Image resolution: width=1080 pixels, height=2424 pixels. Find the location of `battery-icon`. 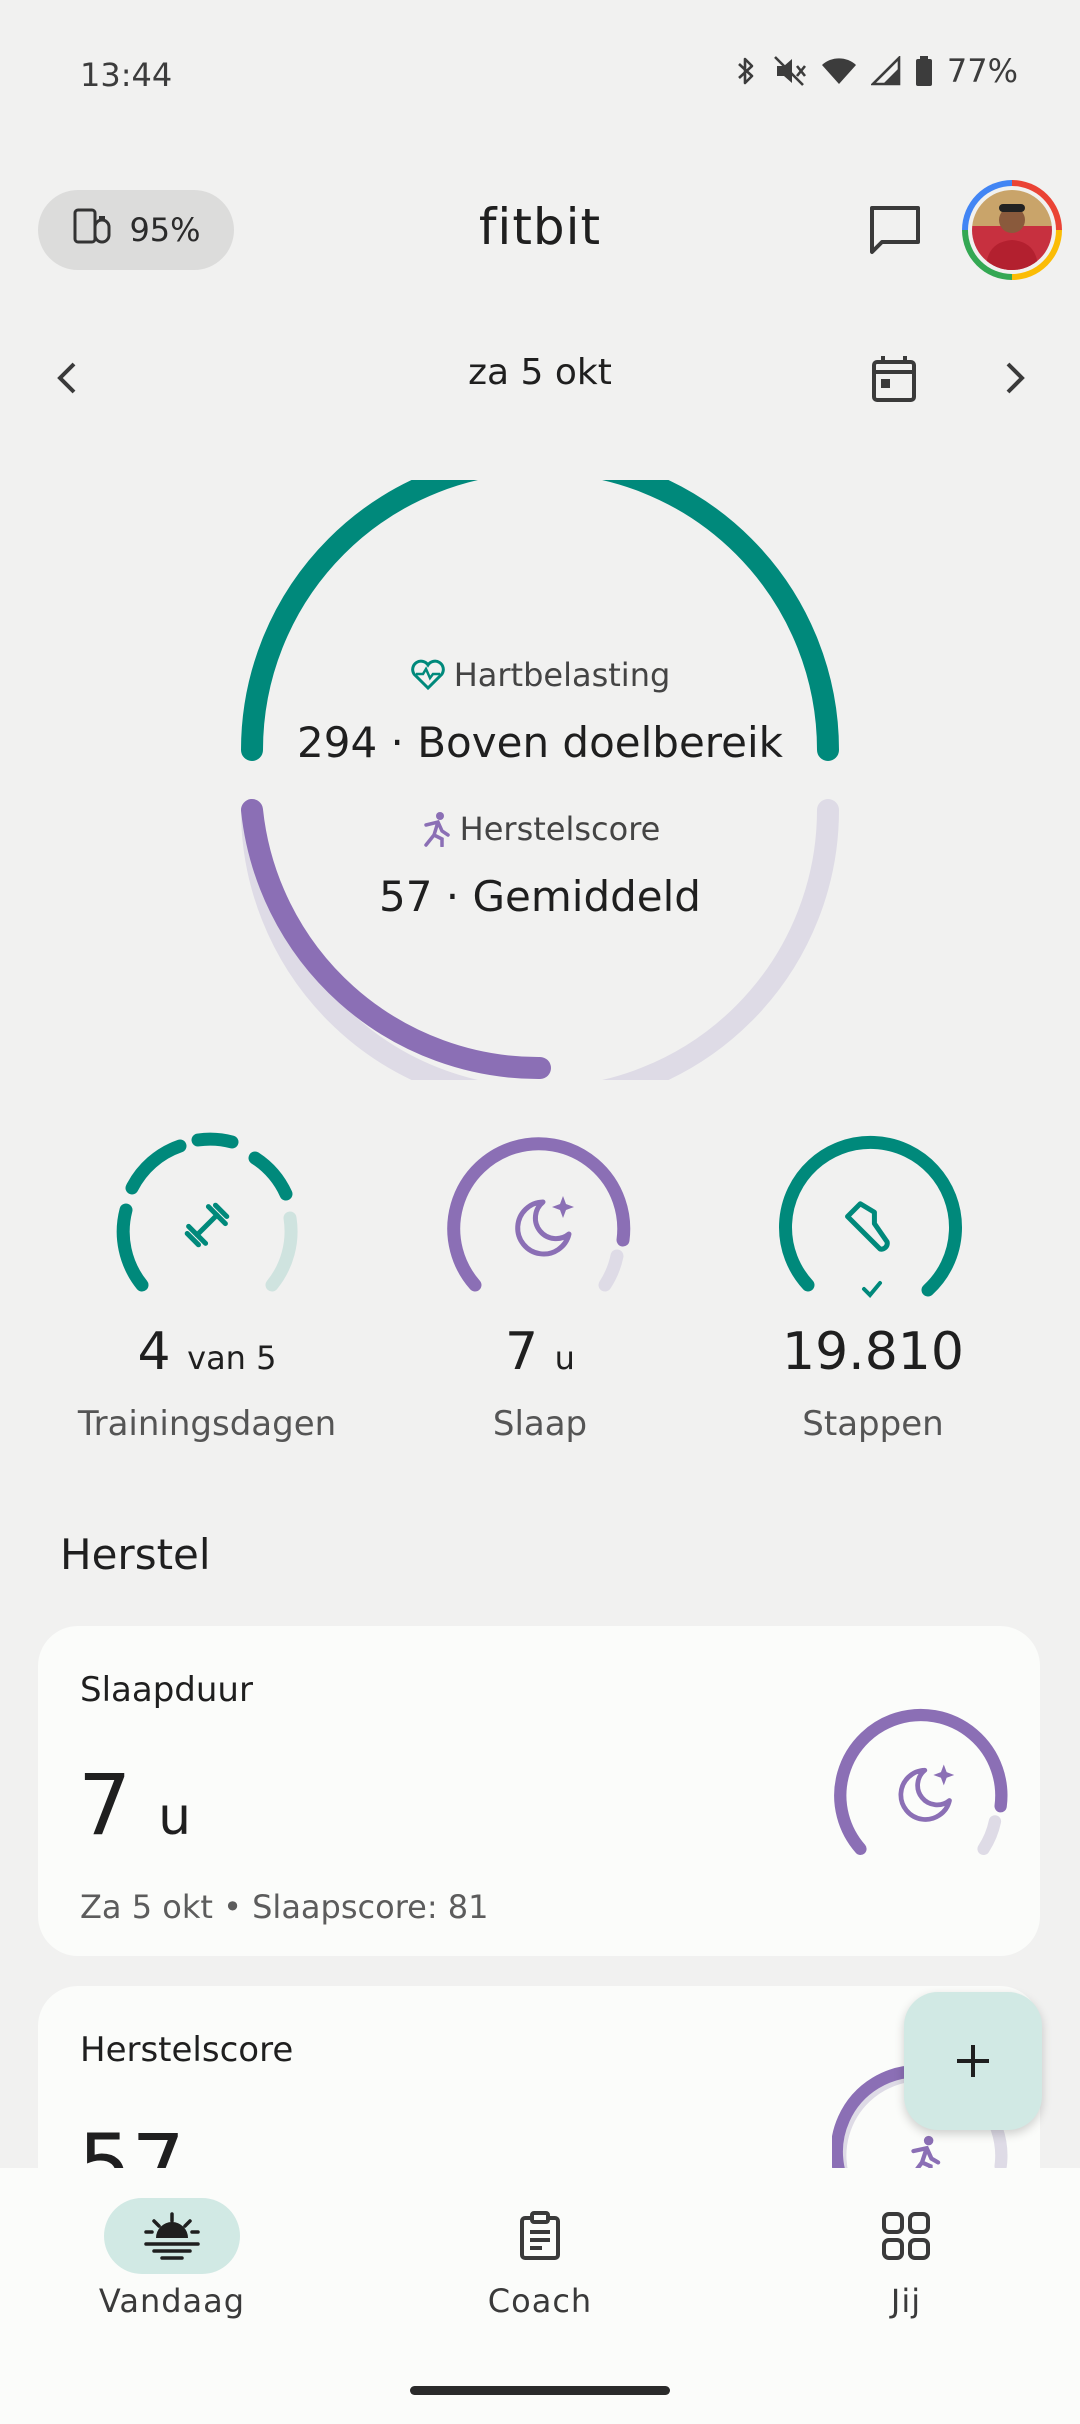

battery-icon is located at coordinates (924, 71).